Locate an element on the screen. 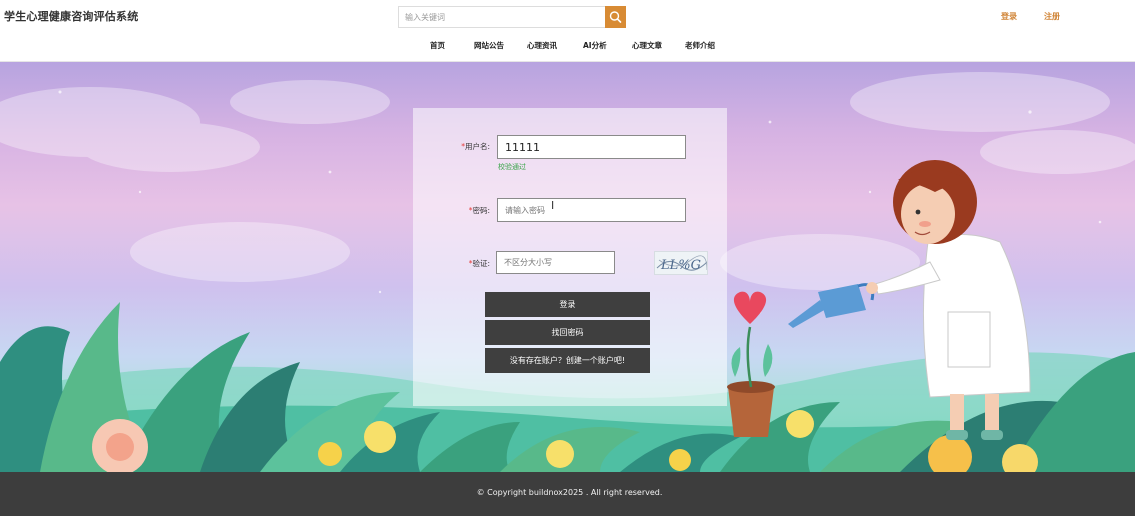 The image size is (1135, 516). username-validation-hint: 校验通过 is located at coordinates (512, 167).